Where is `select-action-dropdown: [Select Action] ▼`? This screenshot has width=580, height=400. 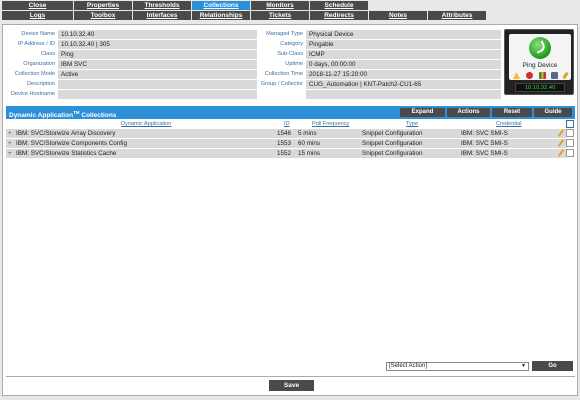 select-action-dropdown: [Select Action] ▼ is located at coordinates (457, 366).